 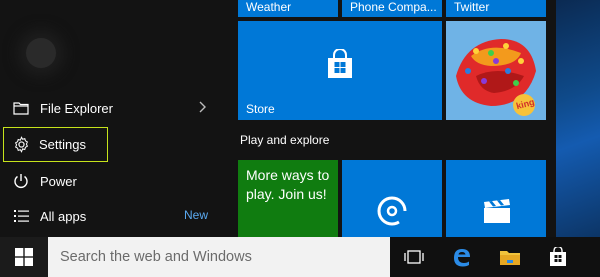 I want to click on file-explorer-taskbar-button, so click(x=510, y=257).